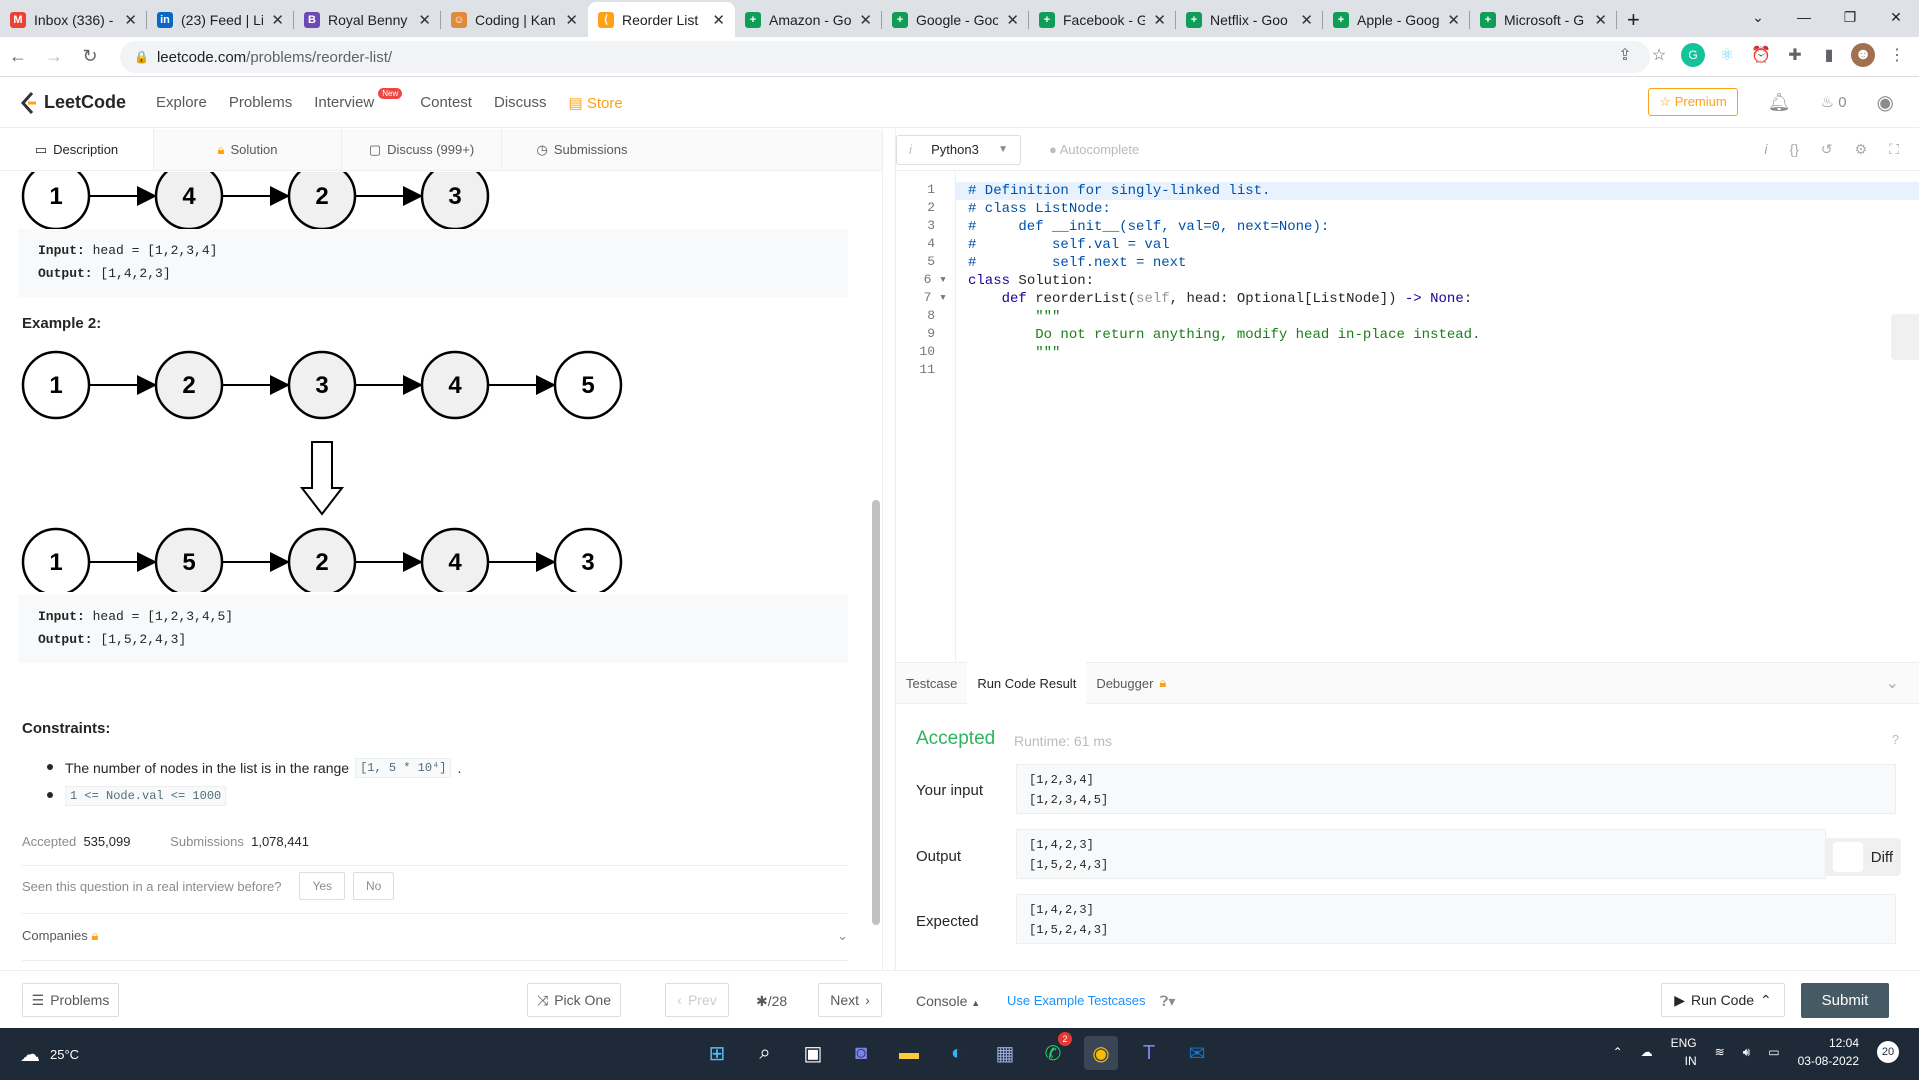 Image resolution: width=1919 pixels, height=1080 pixels. I want to click on restore-button: ❐, so click(1850, 17).